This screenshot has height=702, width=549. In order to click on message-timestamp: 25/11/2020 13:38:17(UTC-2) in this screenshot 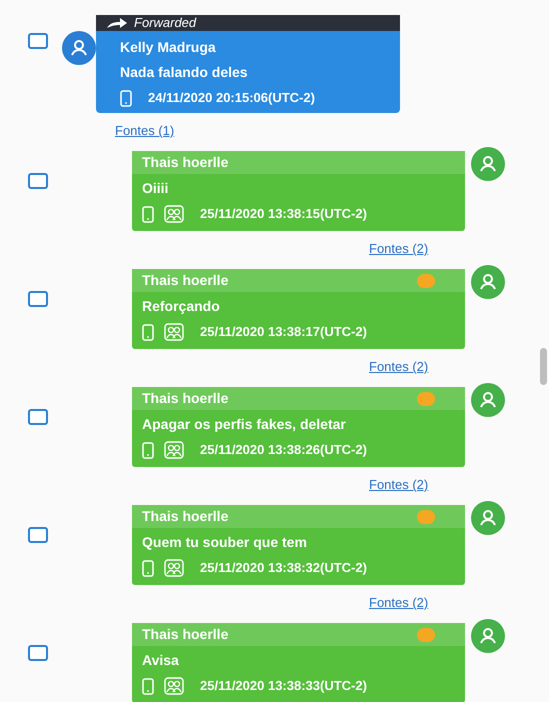, I will do `click(283, 332)`.